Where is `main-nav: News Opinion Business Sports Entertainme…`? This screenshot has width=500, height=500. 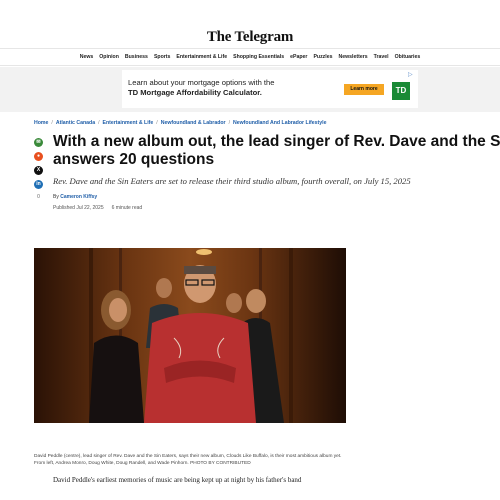 main-nav: News Opinion Business Sports Entertainme… is located at coordinates (250, 57).